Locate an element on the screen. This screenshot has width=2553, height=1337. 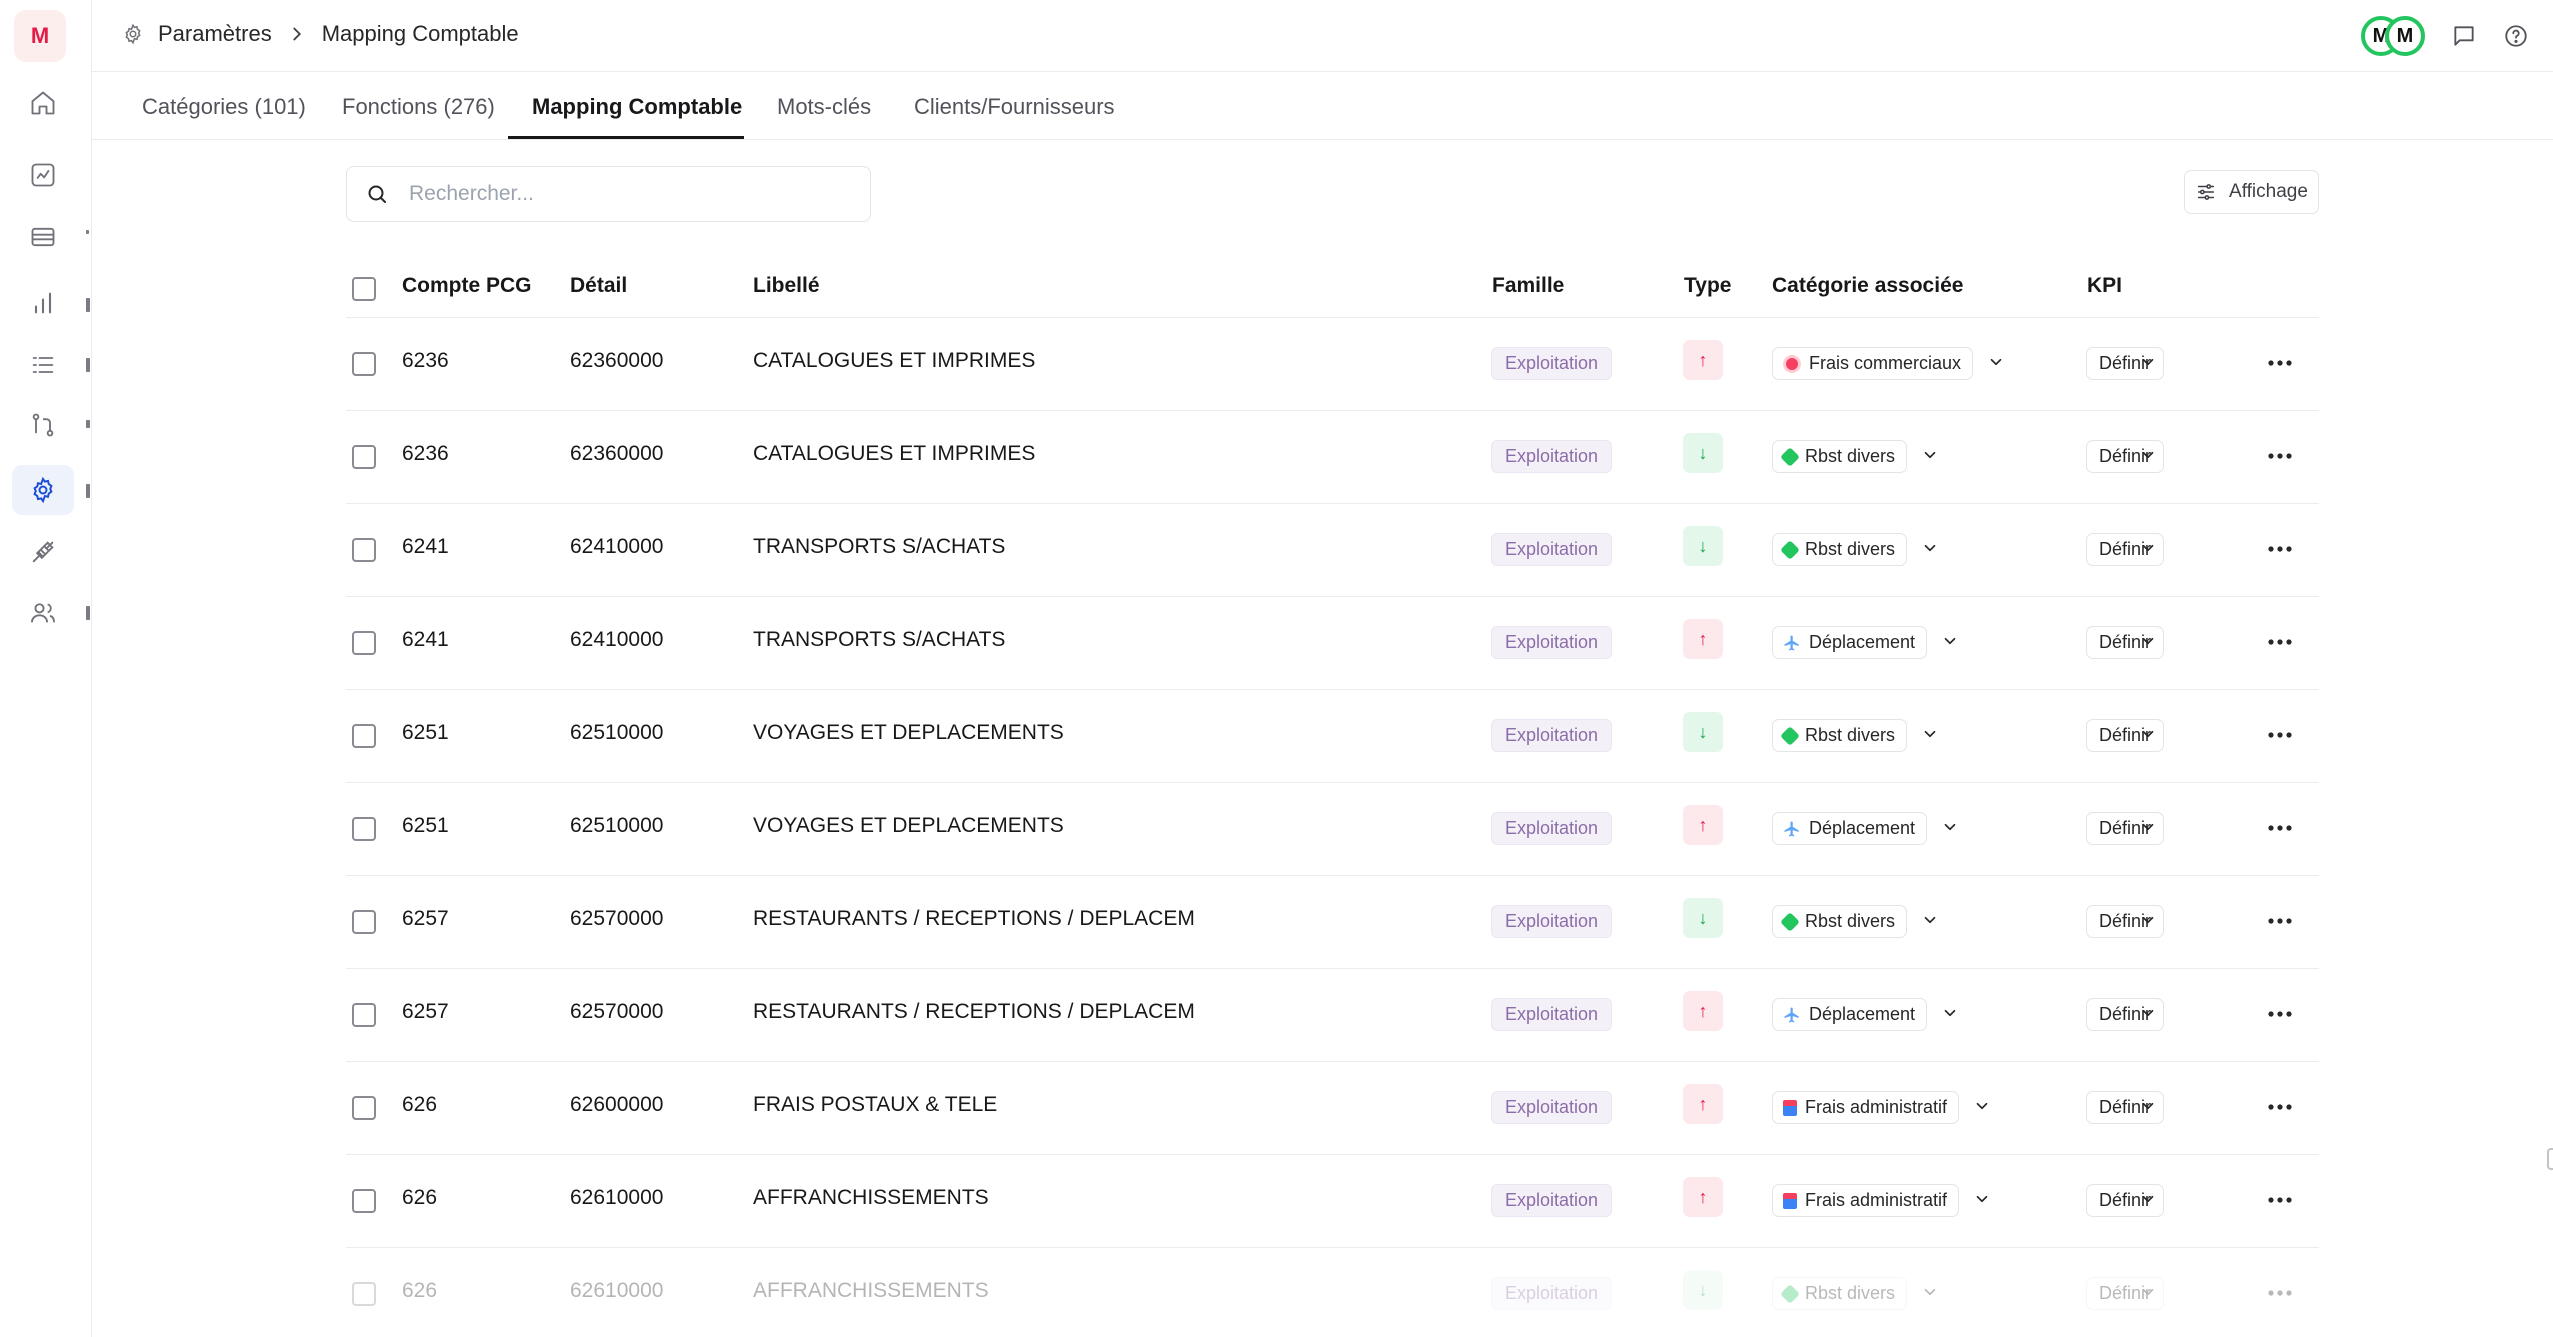
list-nav is located at coordinates (43, 365).